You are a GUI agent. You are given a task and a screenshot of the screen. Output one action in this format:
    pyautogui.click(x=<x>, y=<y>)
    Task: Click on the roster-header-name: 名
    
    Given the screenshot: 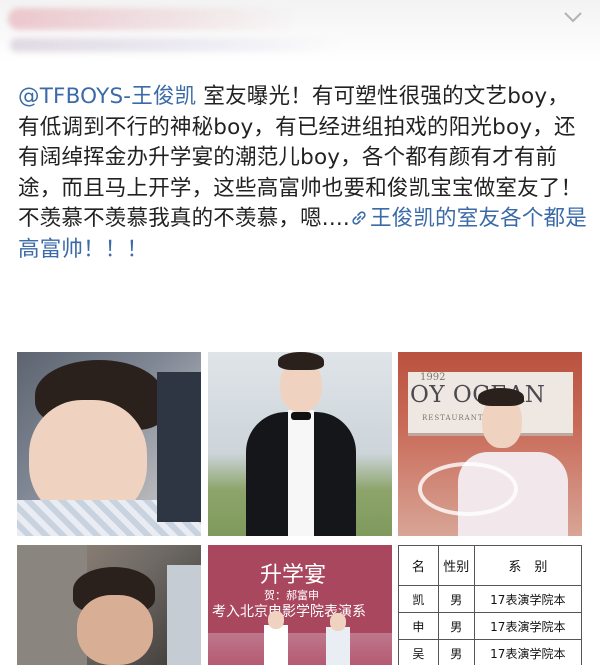 What is the action you would take?
    pyautogui.click(x=418, y=565)
    